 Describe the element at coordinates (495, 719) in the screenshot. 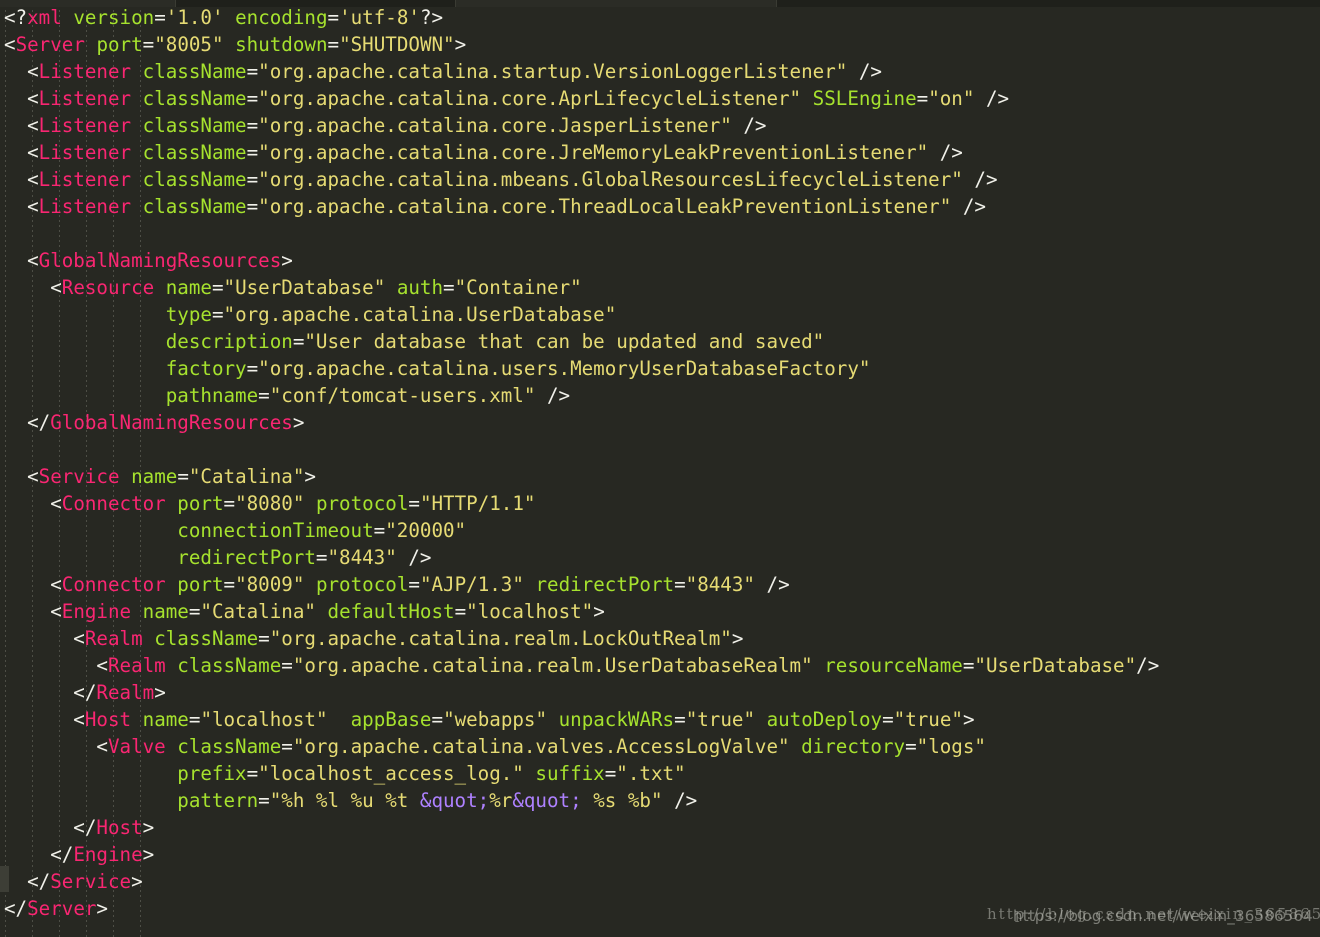

I see `token-val: "webapps"` at that location.